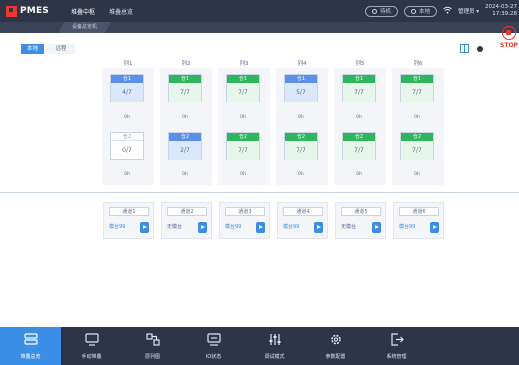 This screenshot has height=365, width=519. Describe the element at coordinates (303, 211) in the screenshot. I see `channel-title: 通道4` at that location.